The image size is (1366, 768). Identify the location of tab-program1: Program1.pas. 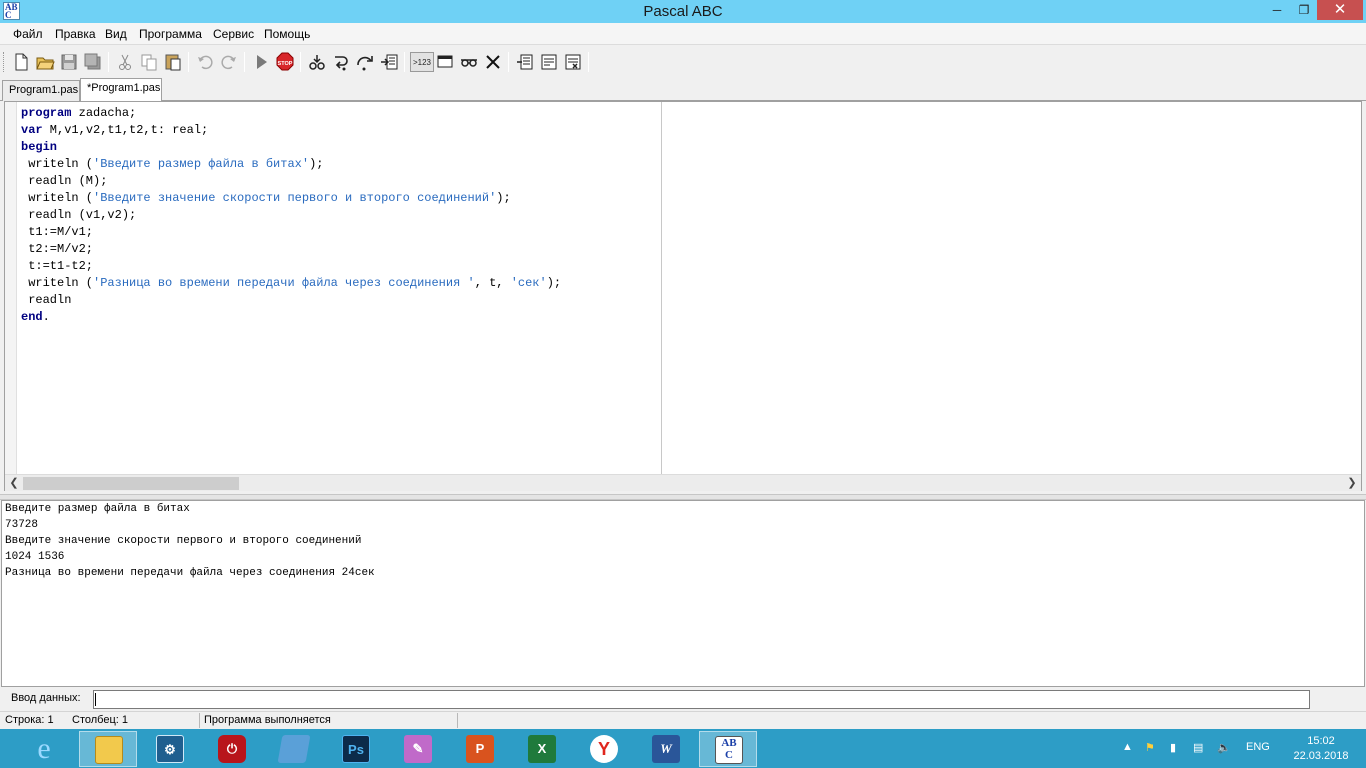
(41, 90).